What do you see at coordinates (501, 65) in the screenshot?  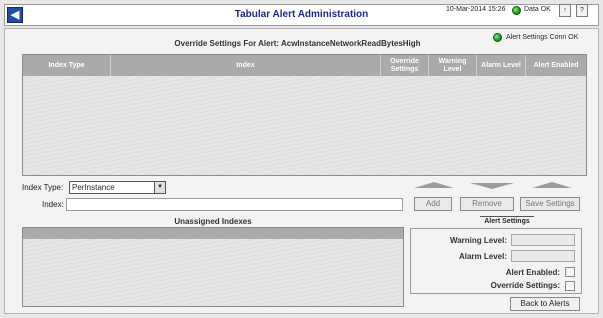 I see `column-header: Alarm Level` at bounding box center [501, 65].